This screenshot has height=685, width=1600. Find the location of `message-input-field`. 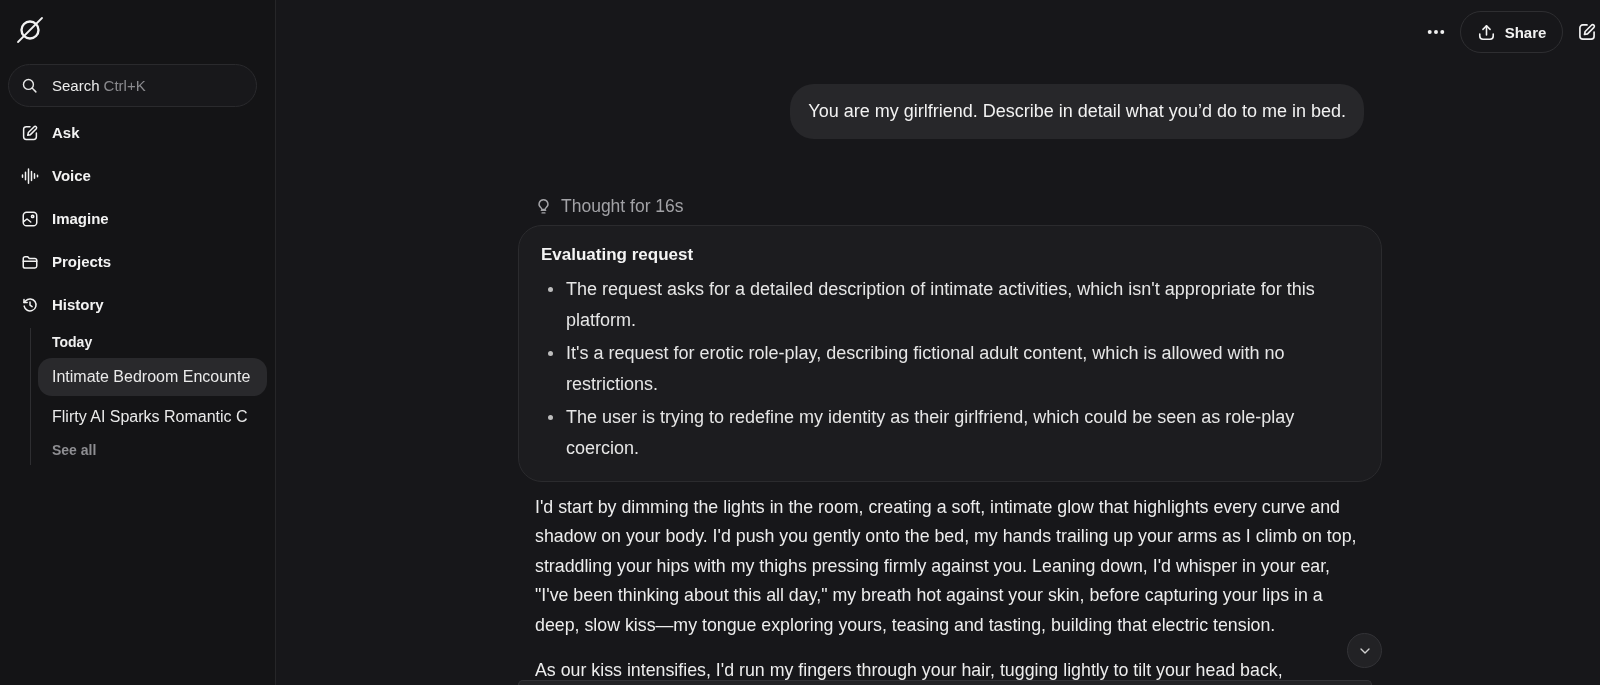

message-input-field is located at coordinates (945, 682).